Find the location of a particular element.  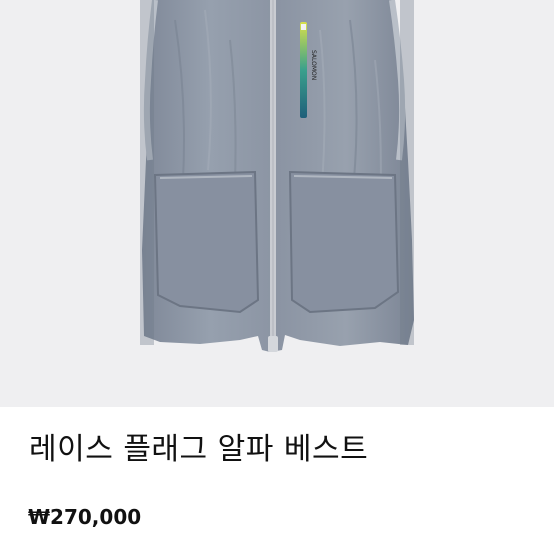

product-price: ₩270,000 is located at coordinates (85, 517).